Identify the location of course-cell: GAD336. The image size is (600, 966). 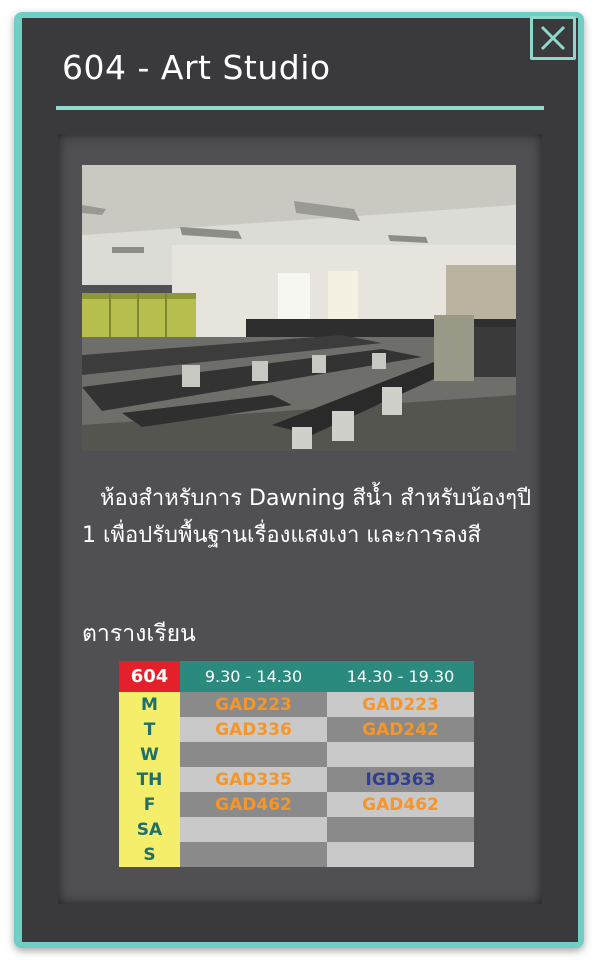
(253, 729).